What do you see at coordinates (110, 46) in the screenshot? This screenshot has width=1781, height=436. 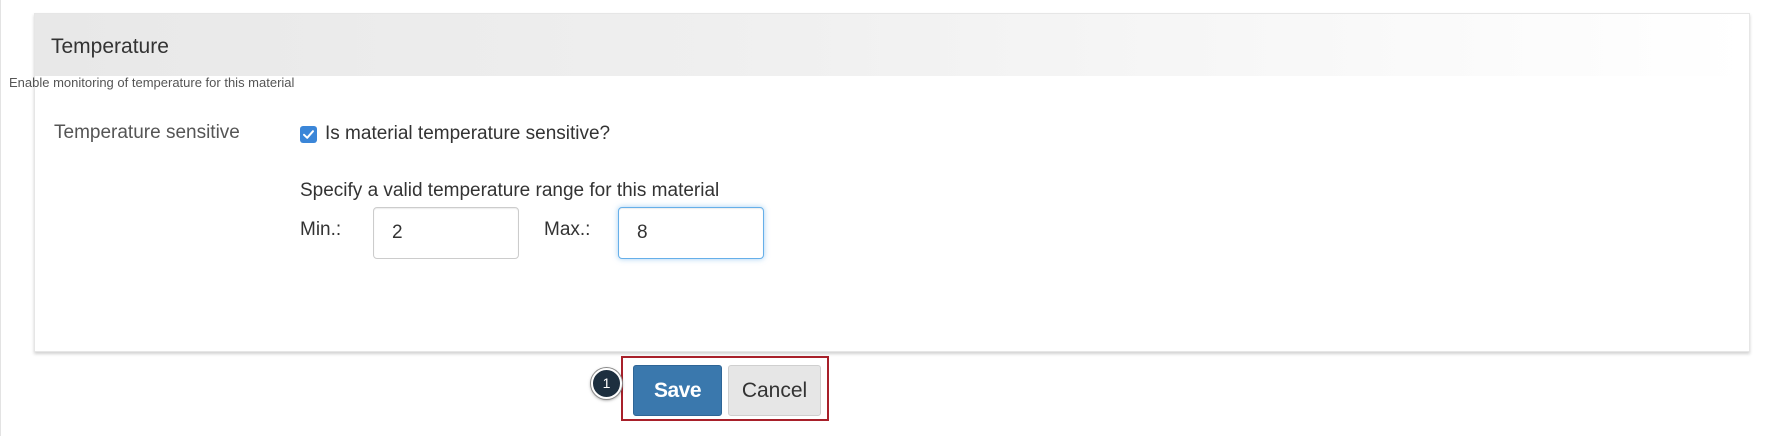 I see `panel-title: Temperature` at bounding box center [110, 46].